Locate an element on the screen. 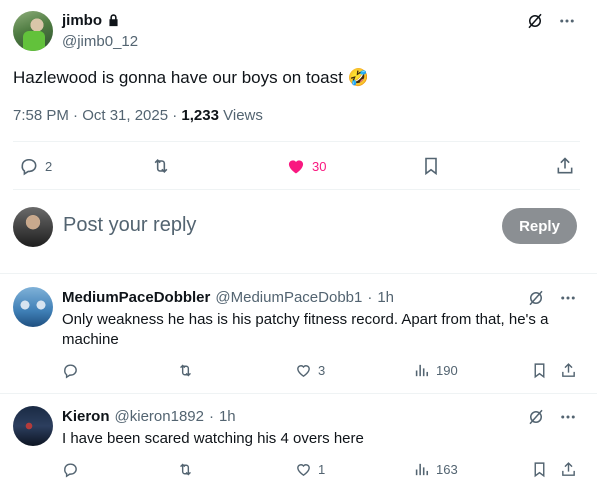  comment-header: MediumPaceDobbler @MediumPaceDobb1 · 1h is located at coordinates (228, 297).